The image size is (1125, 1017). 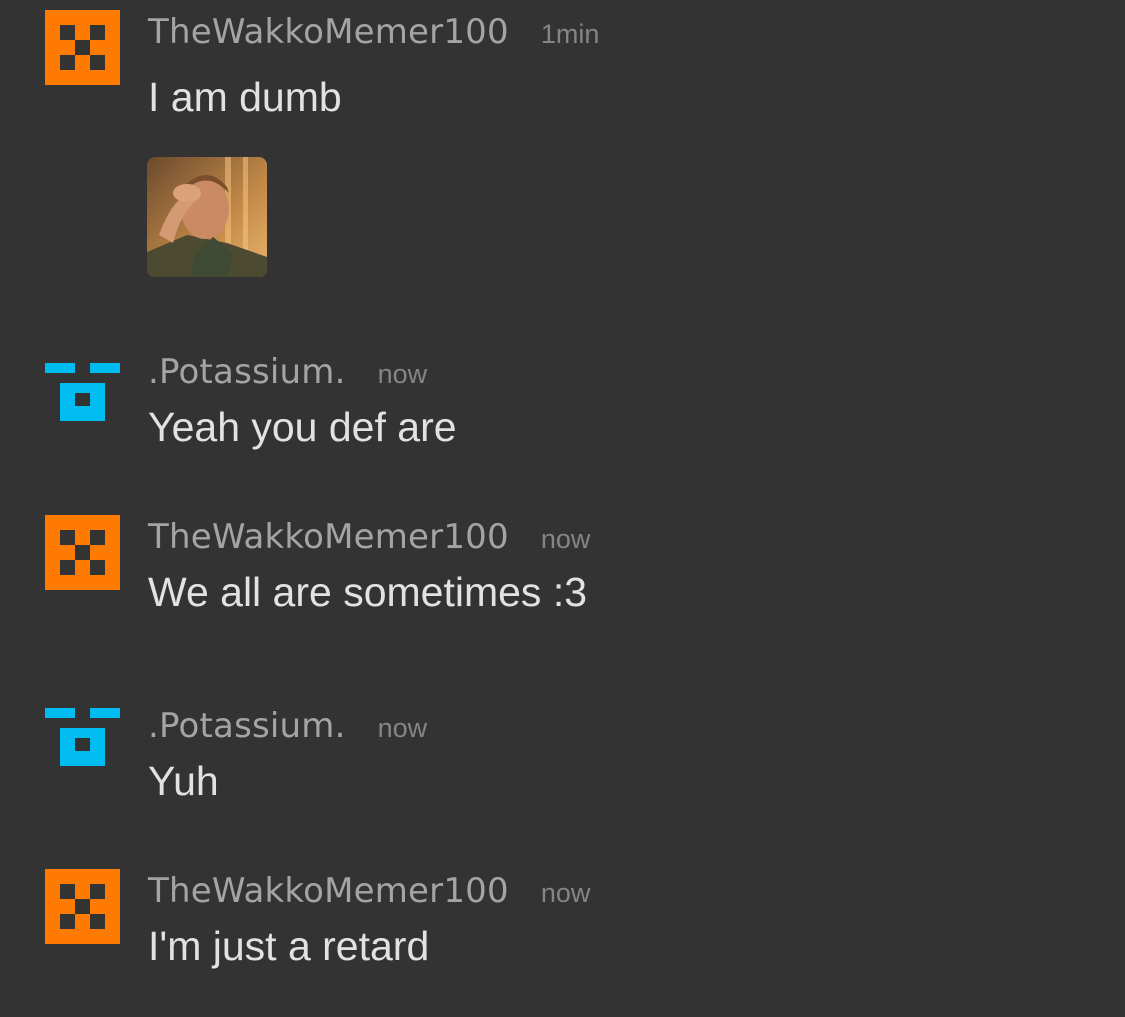 I want to click on message-text: I'm just a retard, so click(x=289, y=946).